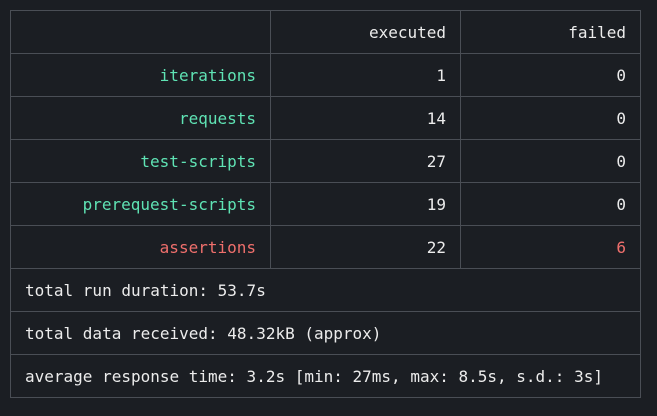 This screenshot has width=657, height=416. Describe the element at coordinates (550, 247) in the screenshot. I see `failed-count-assertions: 6` at that location.